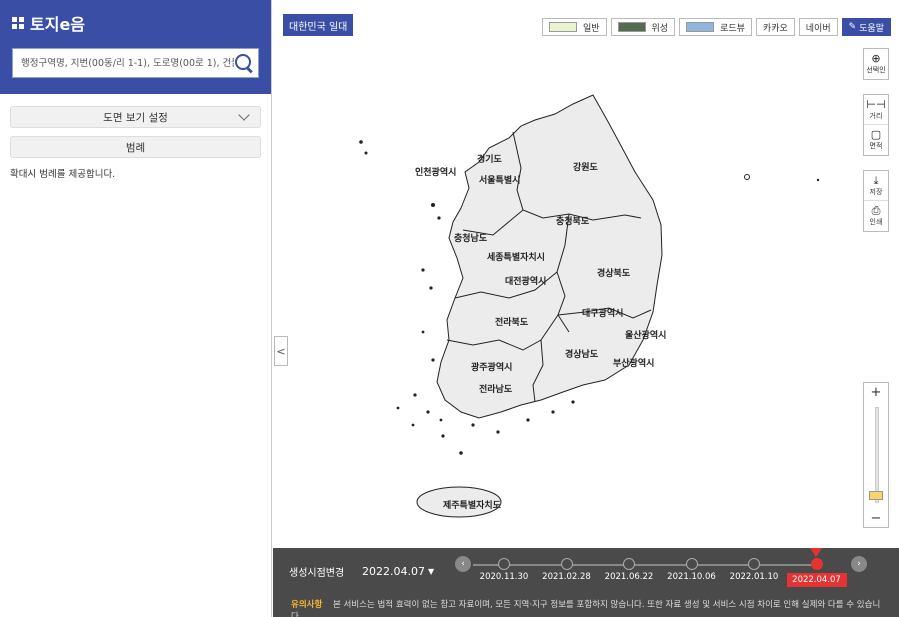 The height and width of the screenshot is (617, 899). I want to click on map-type-label: 일반, so click(591, 28).